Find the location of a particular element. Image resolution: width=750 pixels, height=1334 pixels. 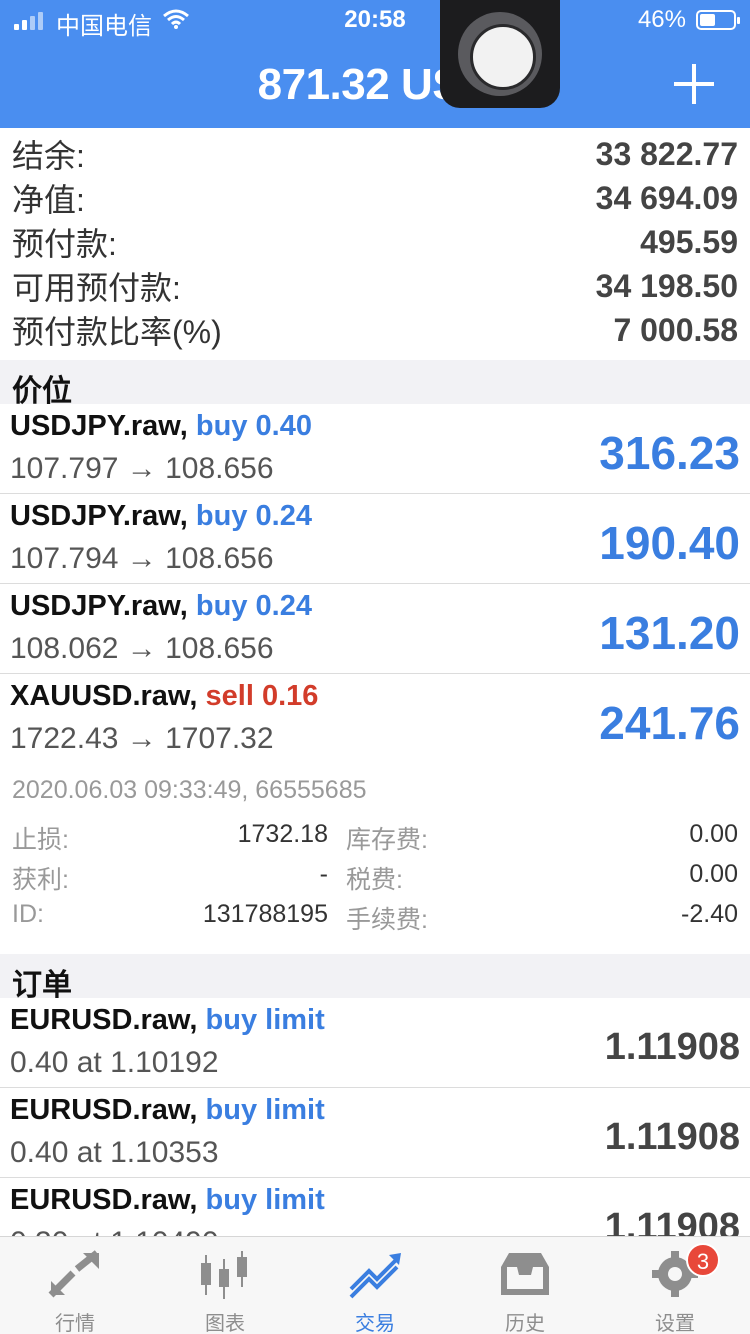

quotes-icon is located at coordinates (74, 1274).